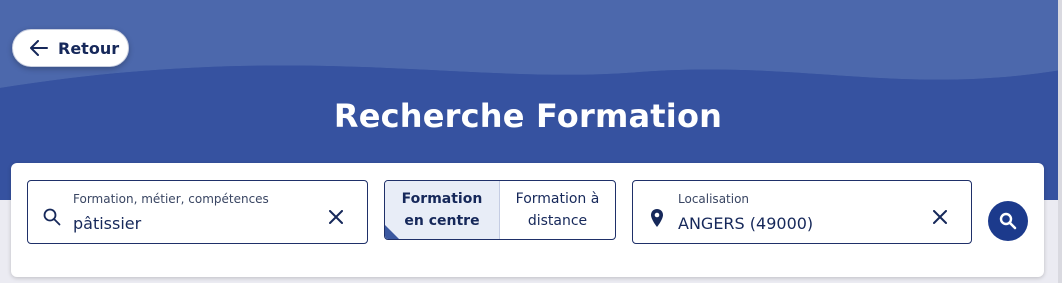  Describe the element at coordinates (197, 212) in the screenshot. I see `training-search-field: Formation, métier, compétences pâtissier` at that location.